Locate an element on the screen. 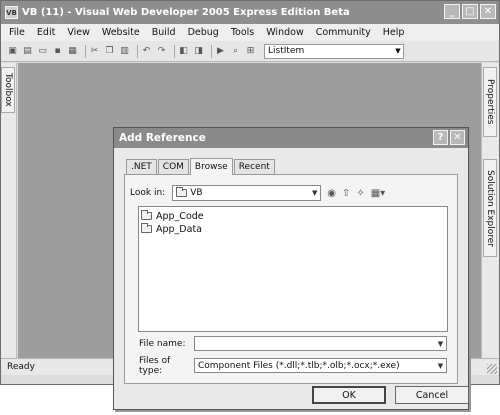  menu-website: Website is located at coordinates (121, 32).